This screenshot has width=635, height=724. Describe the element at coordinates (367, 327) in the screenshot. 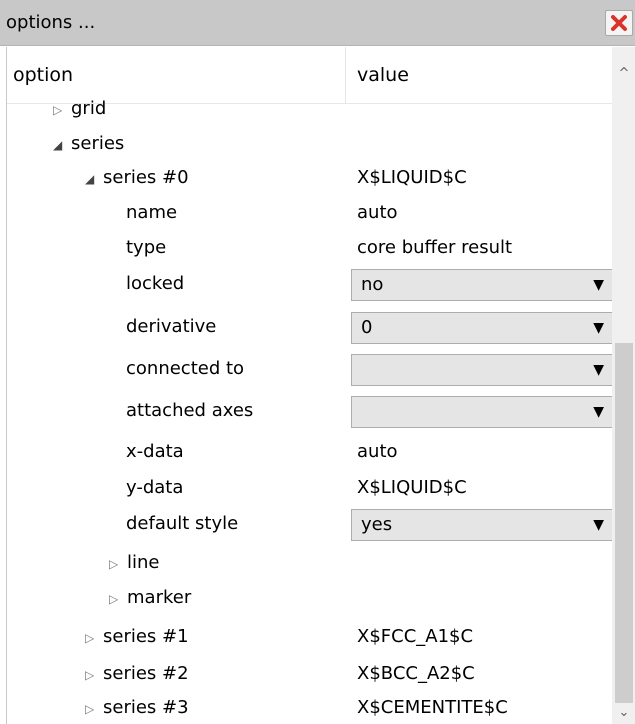

I see `dropdown-selected-value: 0` at that location.